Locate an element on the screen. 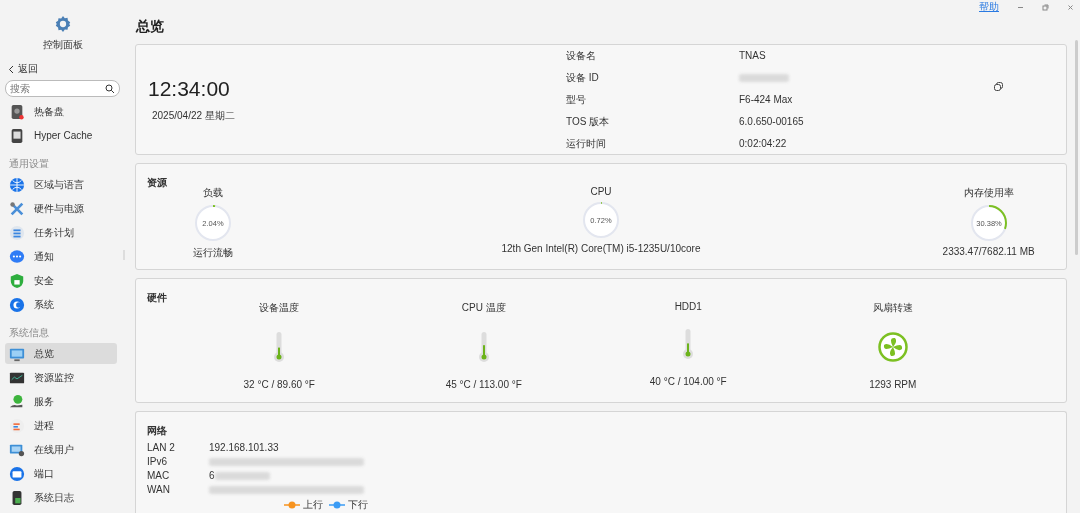 The width and height of the screenshot is (1080, 513). restore-icon is located at coordinates (1045, 7).